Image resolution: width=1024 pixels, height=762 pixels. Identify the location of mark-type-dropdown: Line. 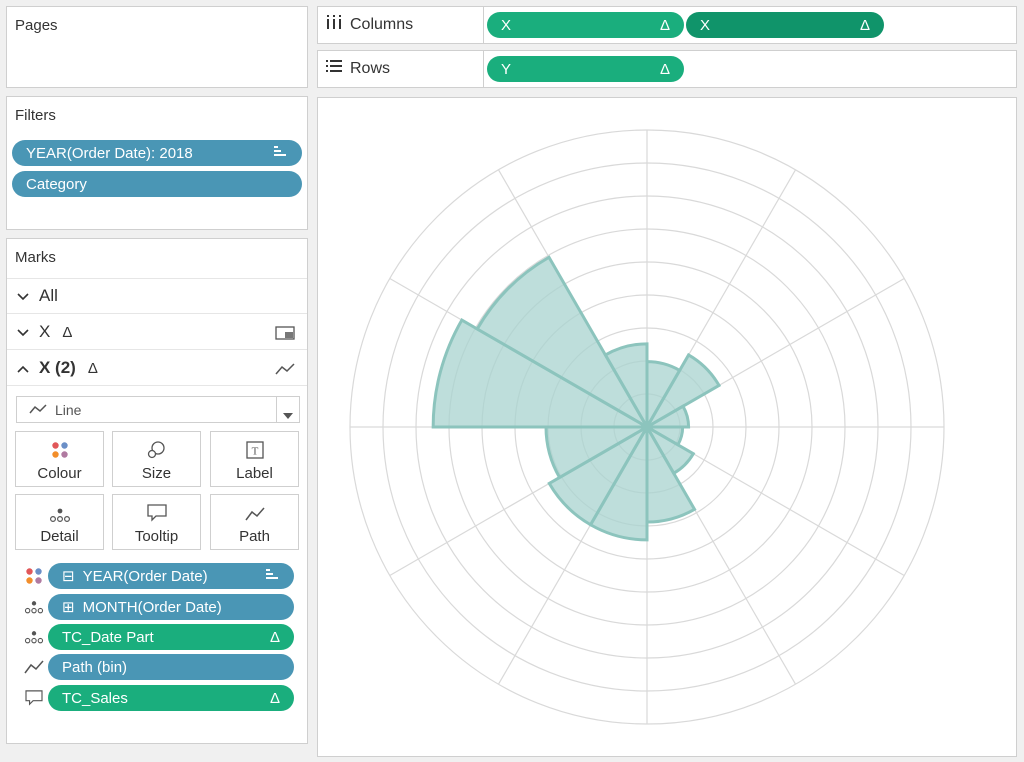
(158, 409).